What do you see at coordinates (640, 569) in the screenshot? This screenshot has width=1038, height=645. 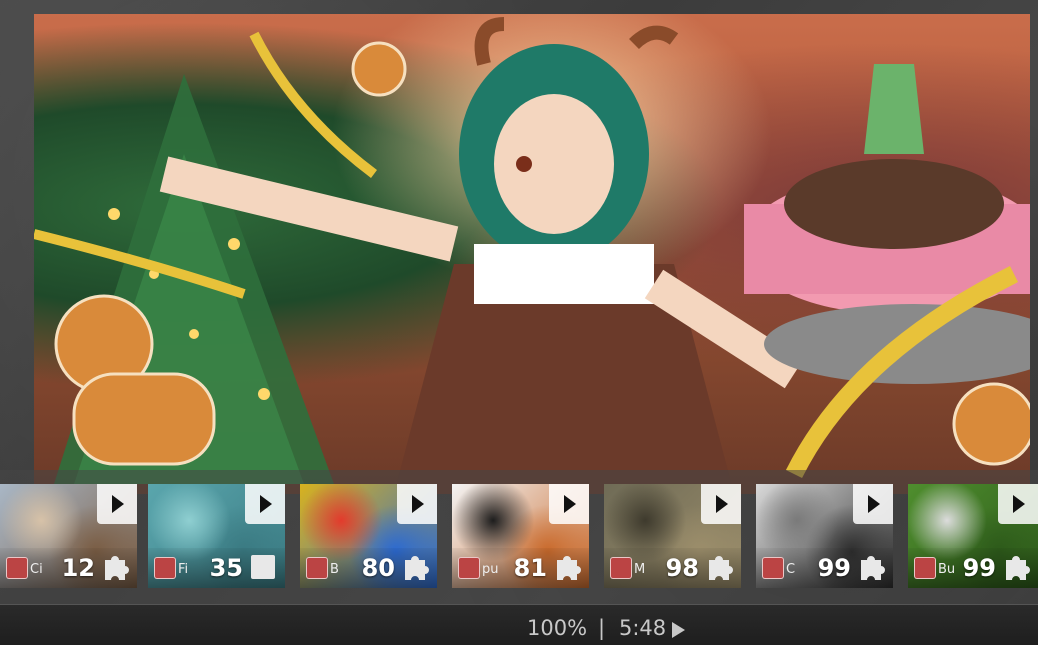 I see `author-name: M` at bounding box center [640, 569].